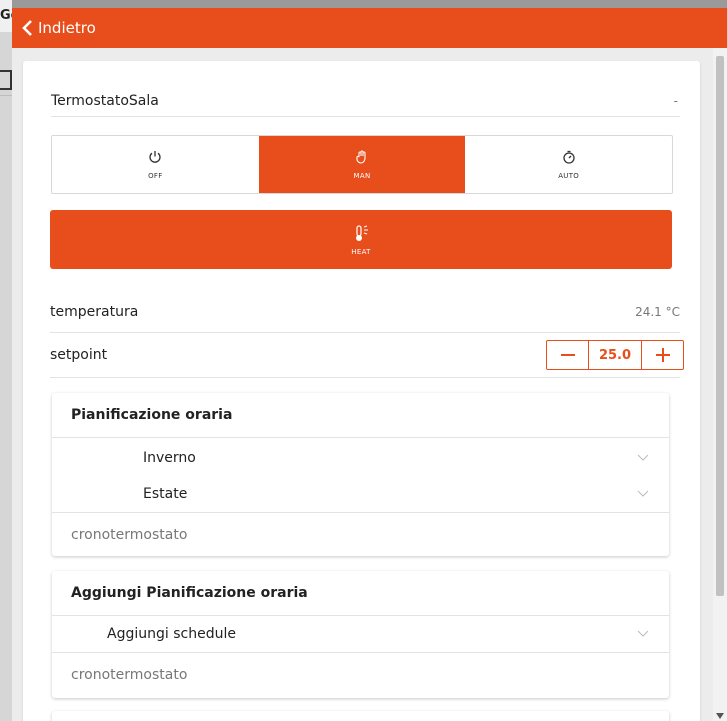  I want to click on mode-auto-button: AUTO, so click(568, 164).